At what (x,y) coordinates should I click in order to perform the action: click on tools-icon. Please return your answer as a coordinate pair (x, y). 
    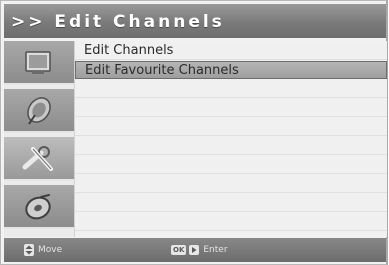
    Looking at the image, I should click on (37, 158).